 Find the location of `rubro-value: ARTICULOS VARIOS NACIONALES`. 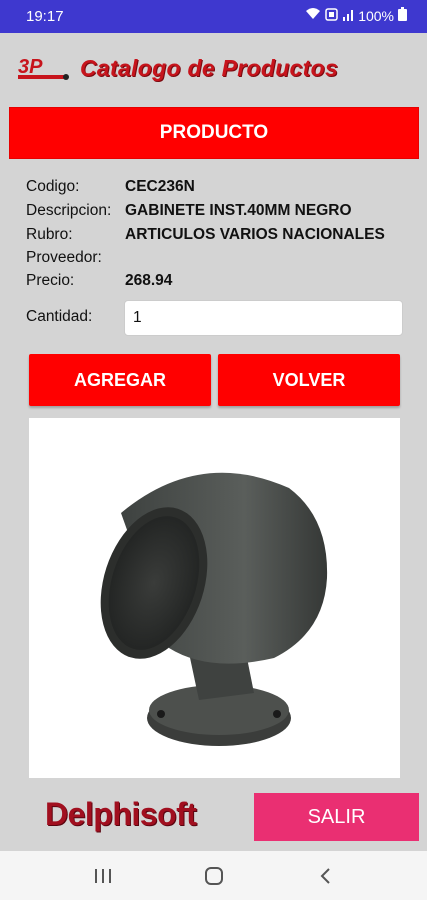

rubro-value: ARTICULOS VARIOS NACIONALES is located at coordinates (255, 234).